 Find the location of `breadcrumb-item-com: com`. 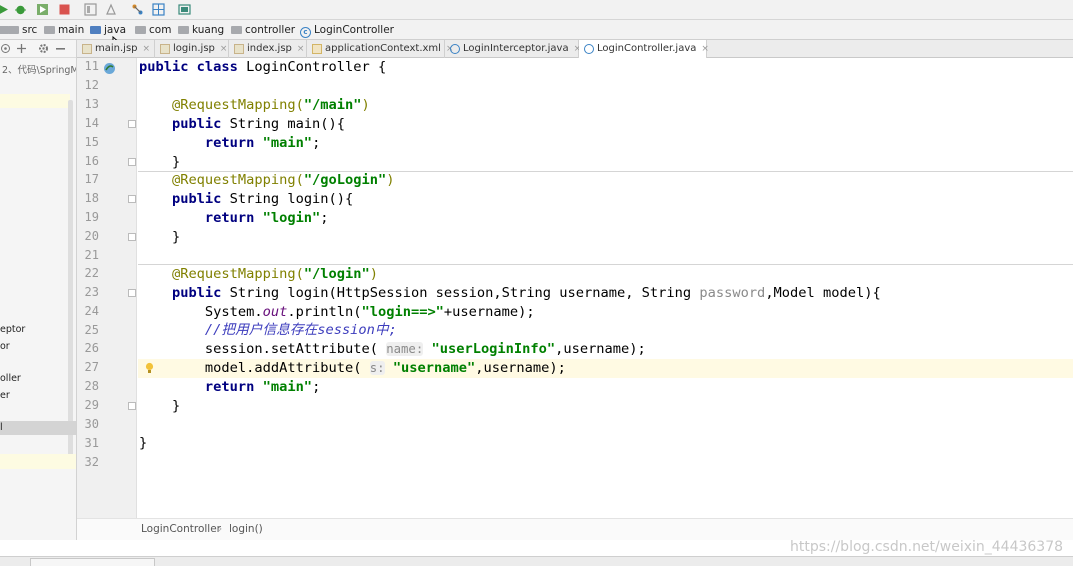

breadcrumb-item-com: com is located at coordinates (153, 30).